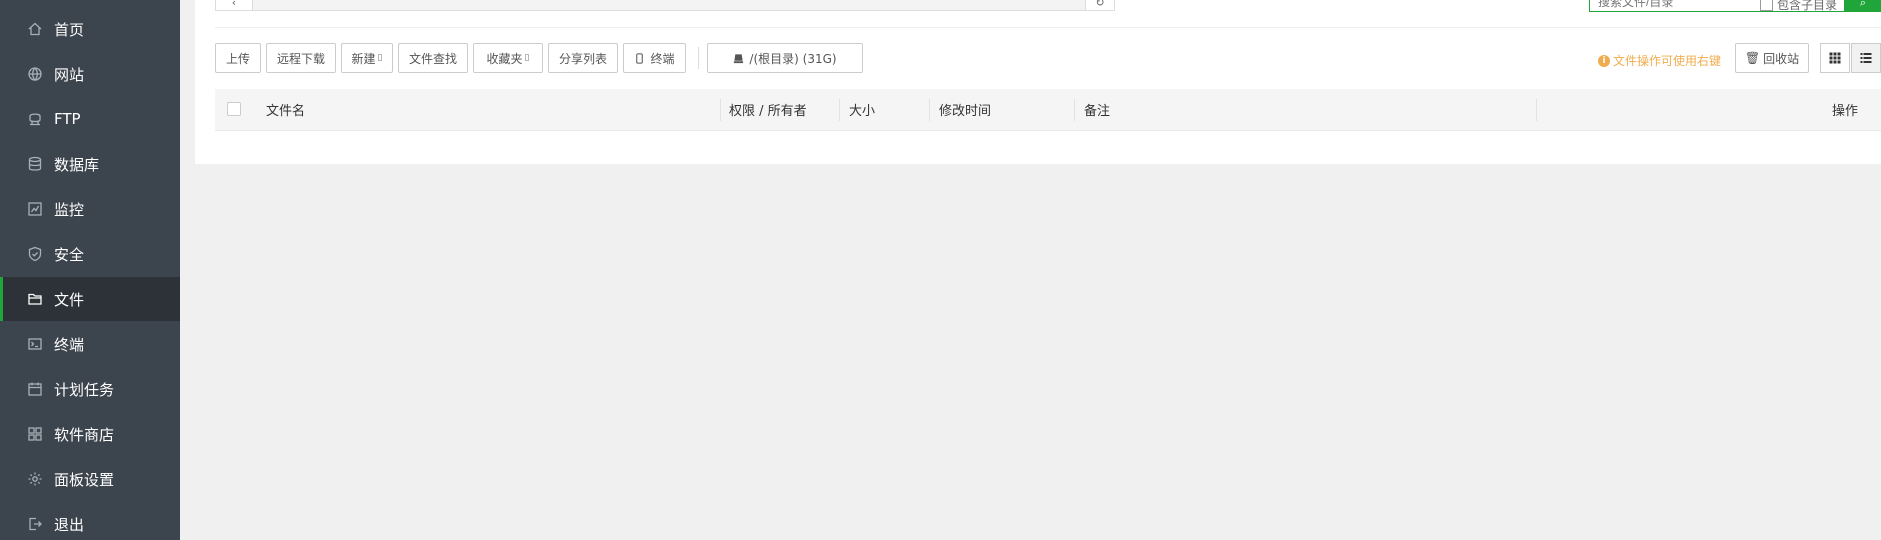  I want to click on include-subdir-checkbox: 包含子目录, so click(1798, 6).